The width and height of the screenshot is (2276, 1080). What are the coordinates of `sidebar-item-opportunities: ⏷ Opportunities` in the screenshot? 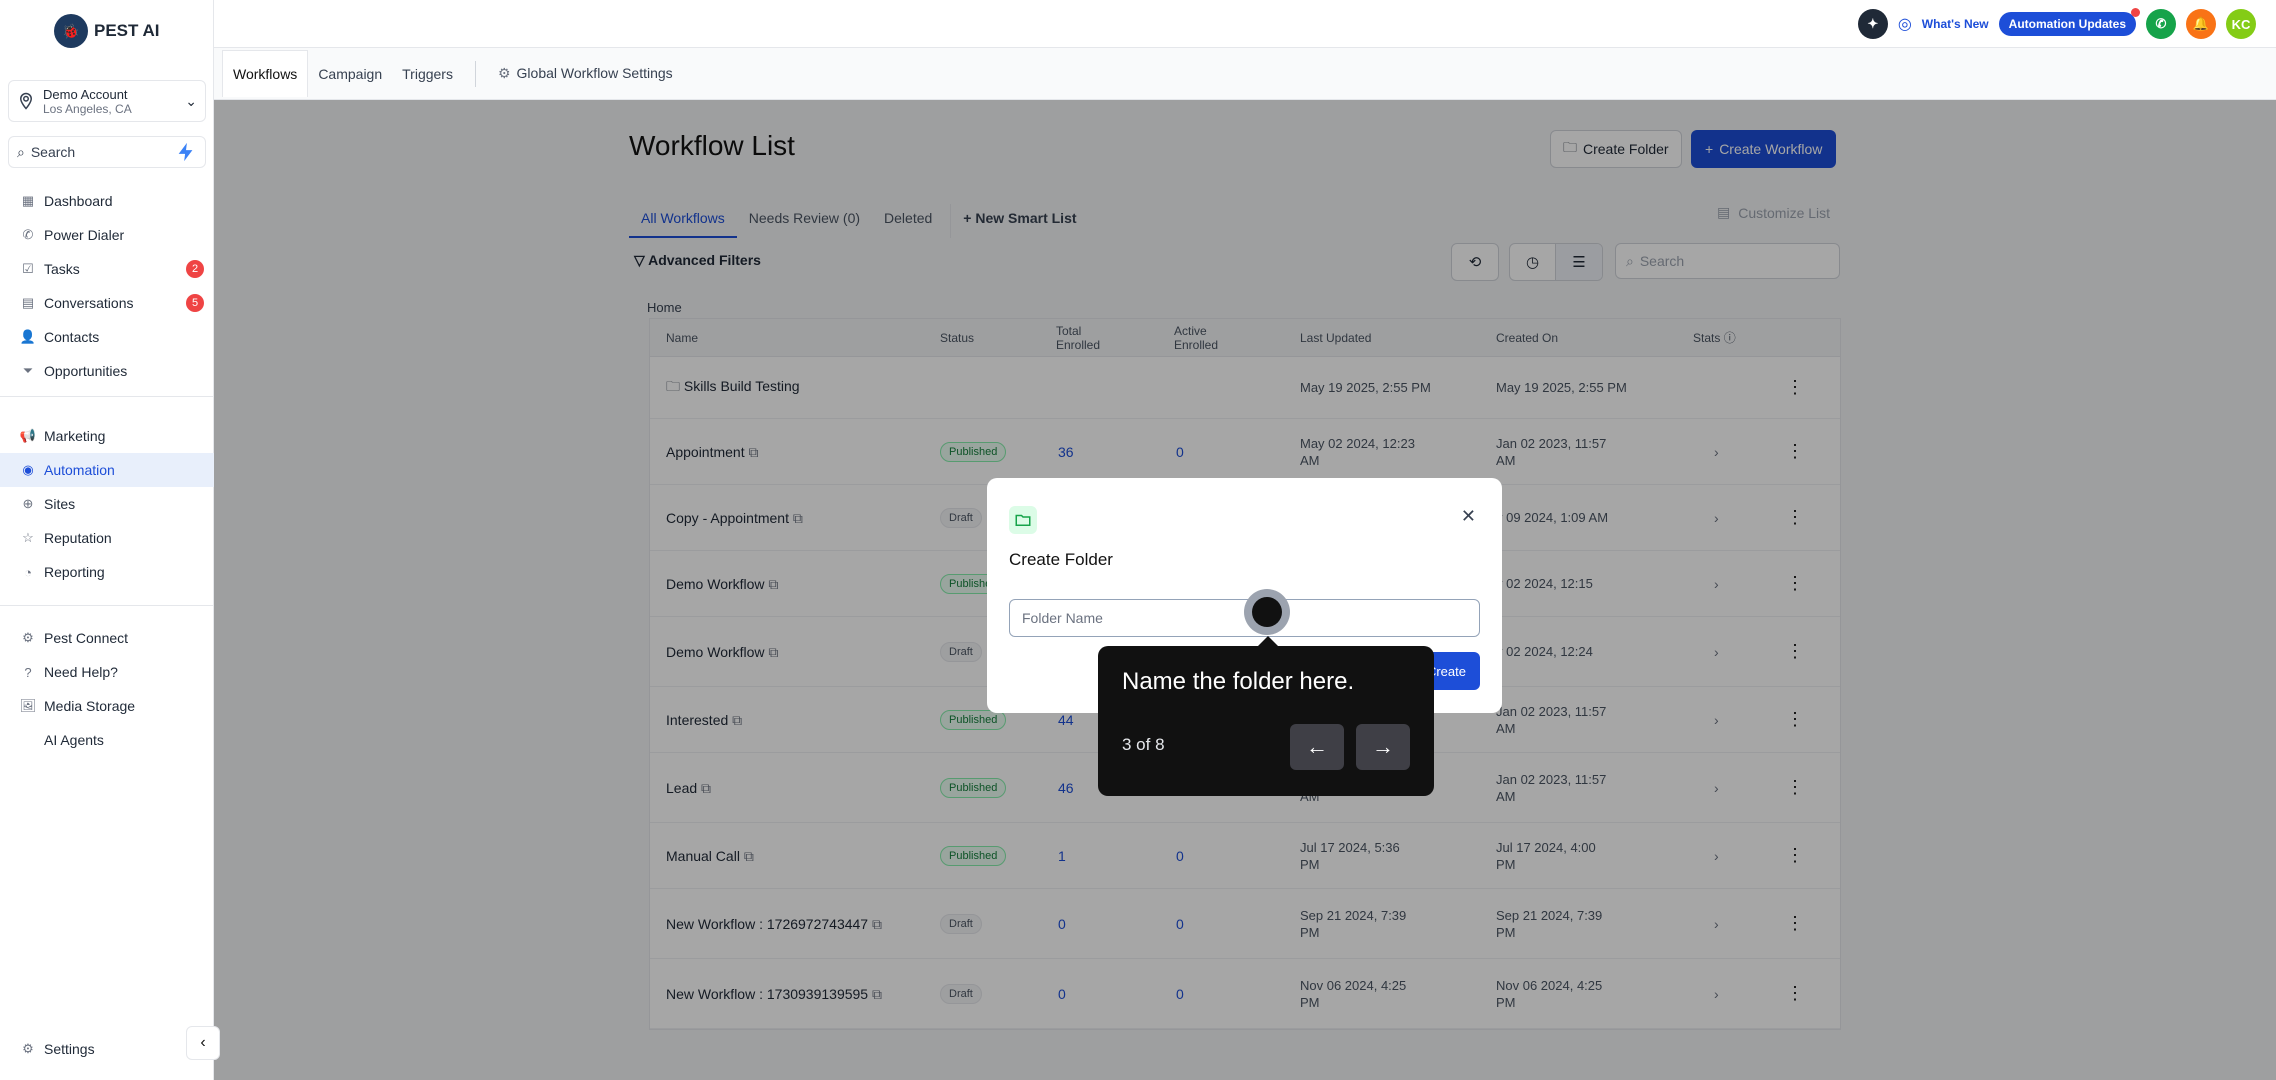 It's located at (107, 371).